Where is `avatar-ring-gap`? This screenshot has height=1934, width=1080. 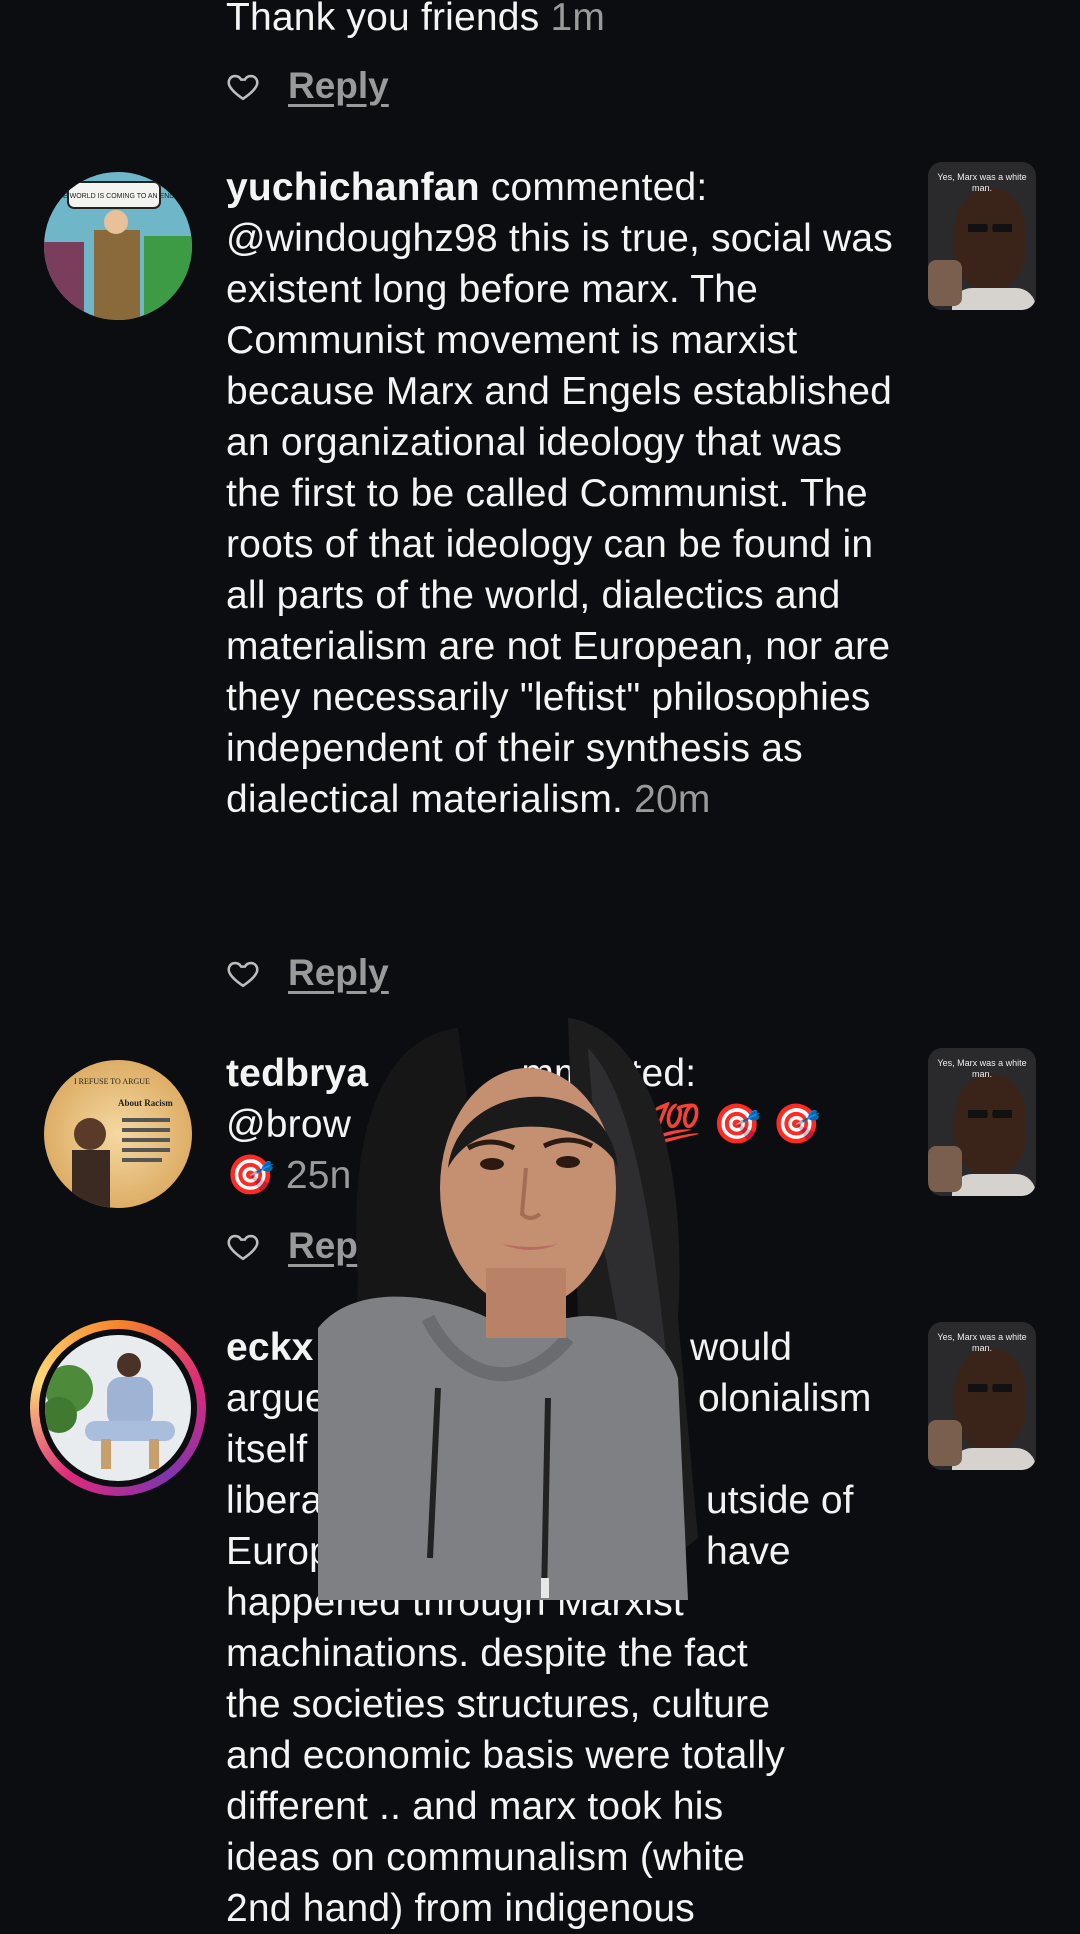 avatar-ring-gap is located at coordinates (118, 1408).